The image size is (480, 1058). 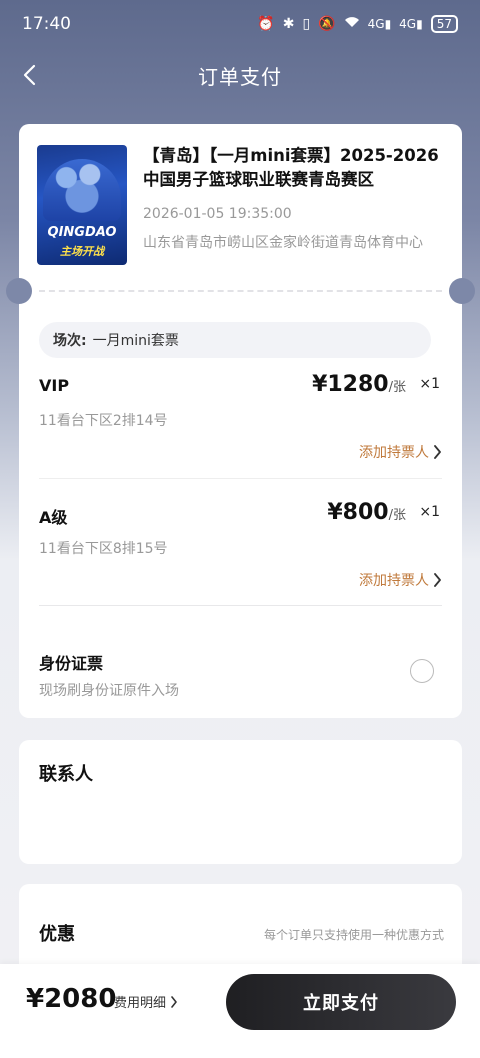 I want to click on ticket-name: A级, so click(x=53, y=517).